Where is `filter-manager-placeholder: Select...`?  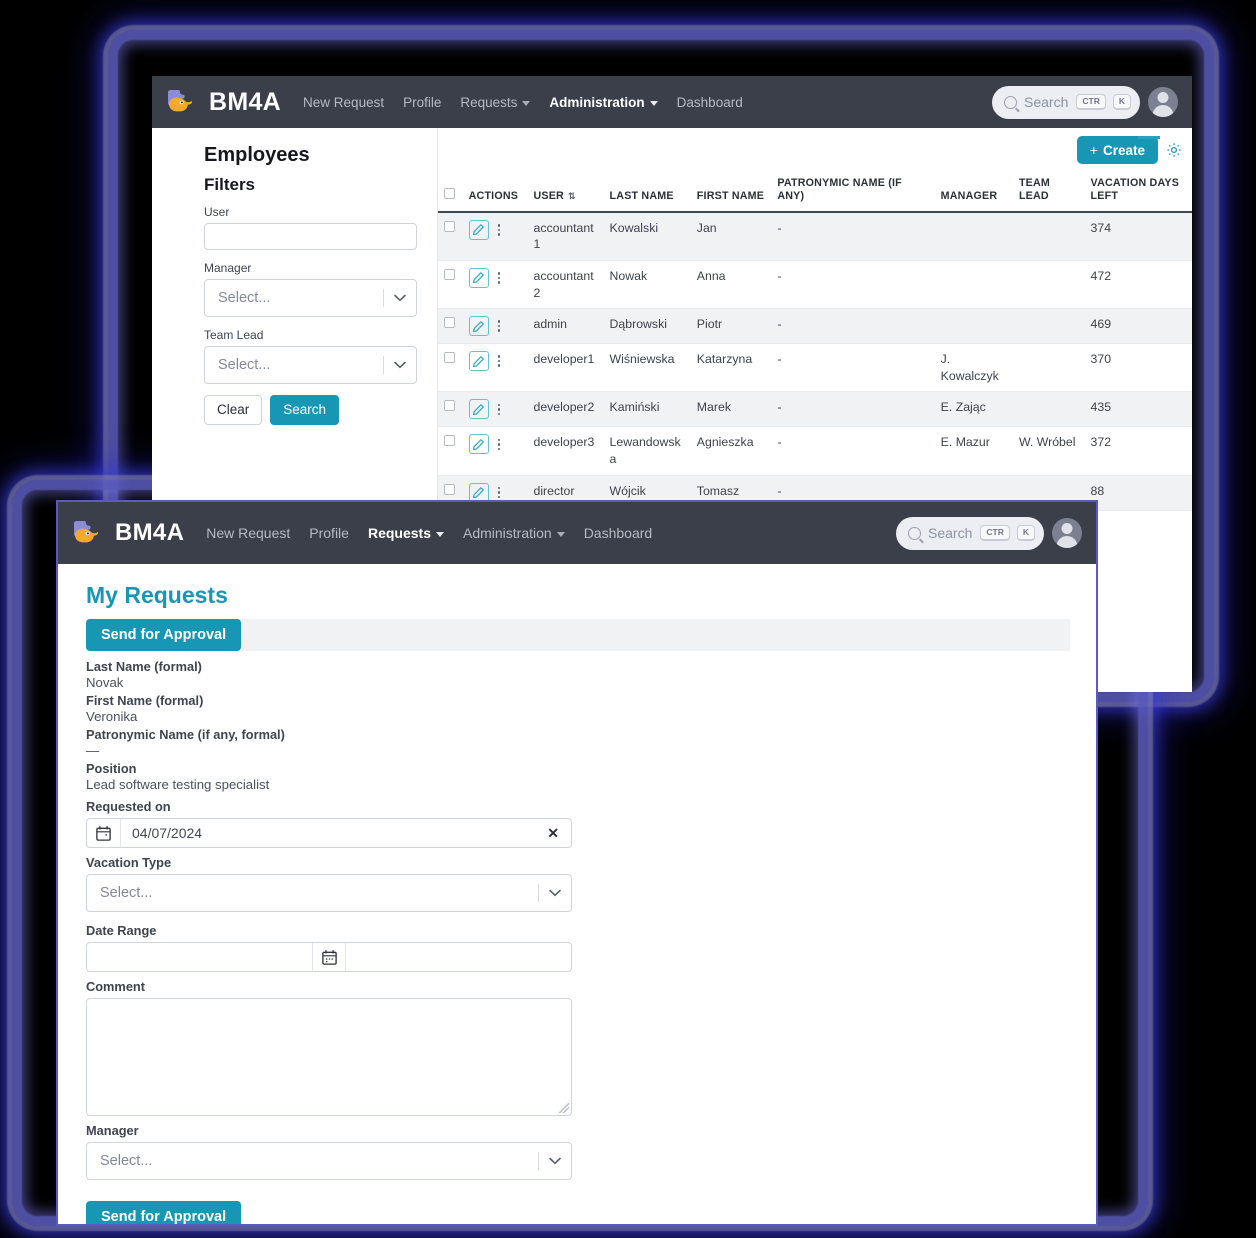 filter-manager-placeholder: Select... is located at coordinates (244, 298).